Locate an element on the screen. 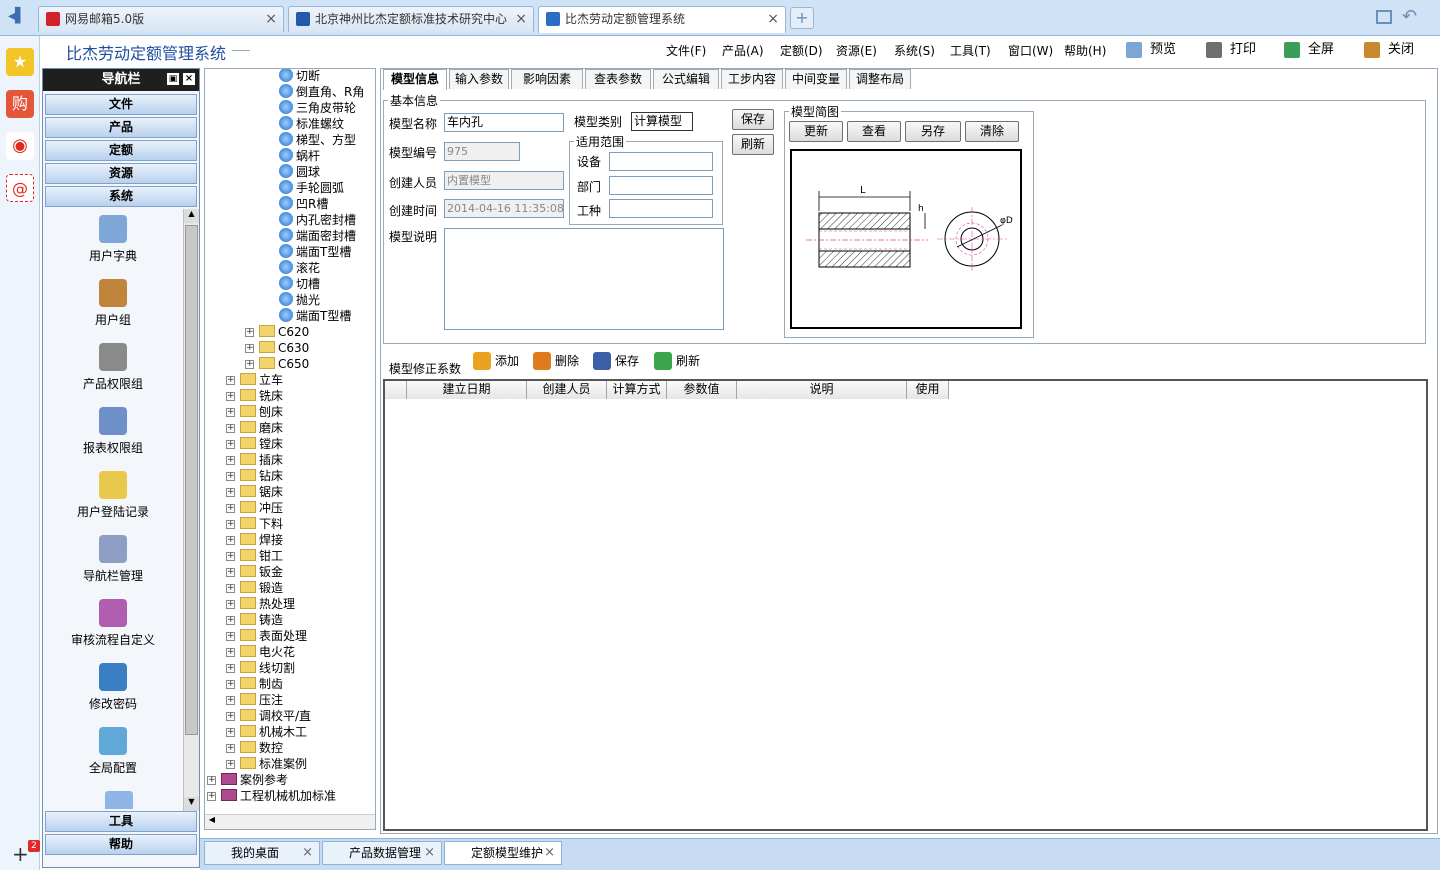 The height and width of the screenshot is (870, 1440). add-sidebar-icon: + is located at coordinates (20, 854).